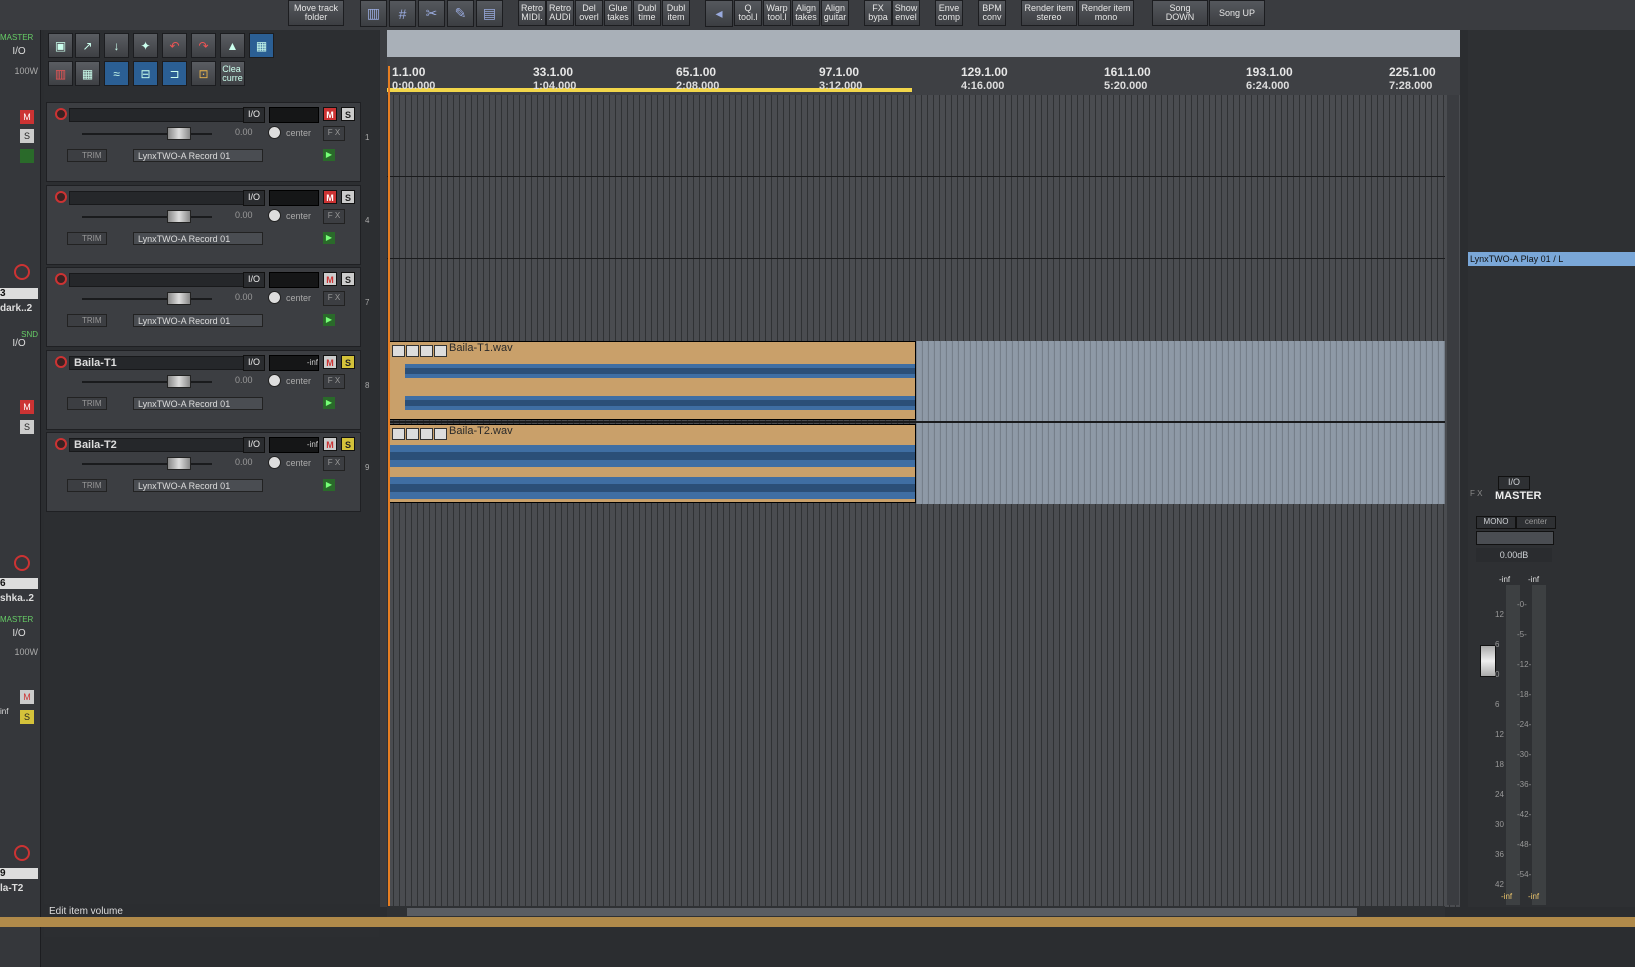  I want to click on song-up-button: Song UP, so click(1237, 13).